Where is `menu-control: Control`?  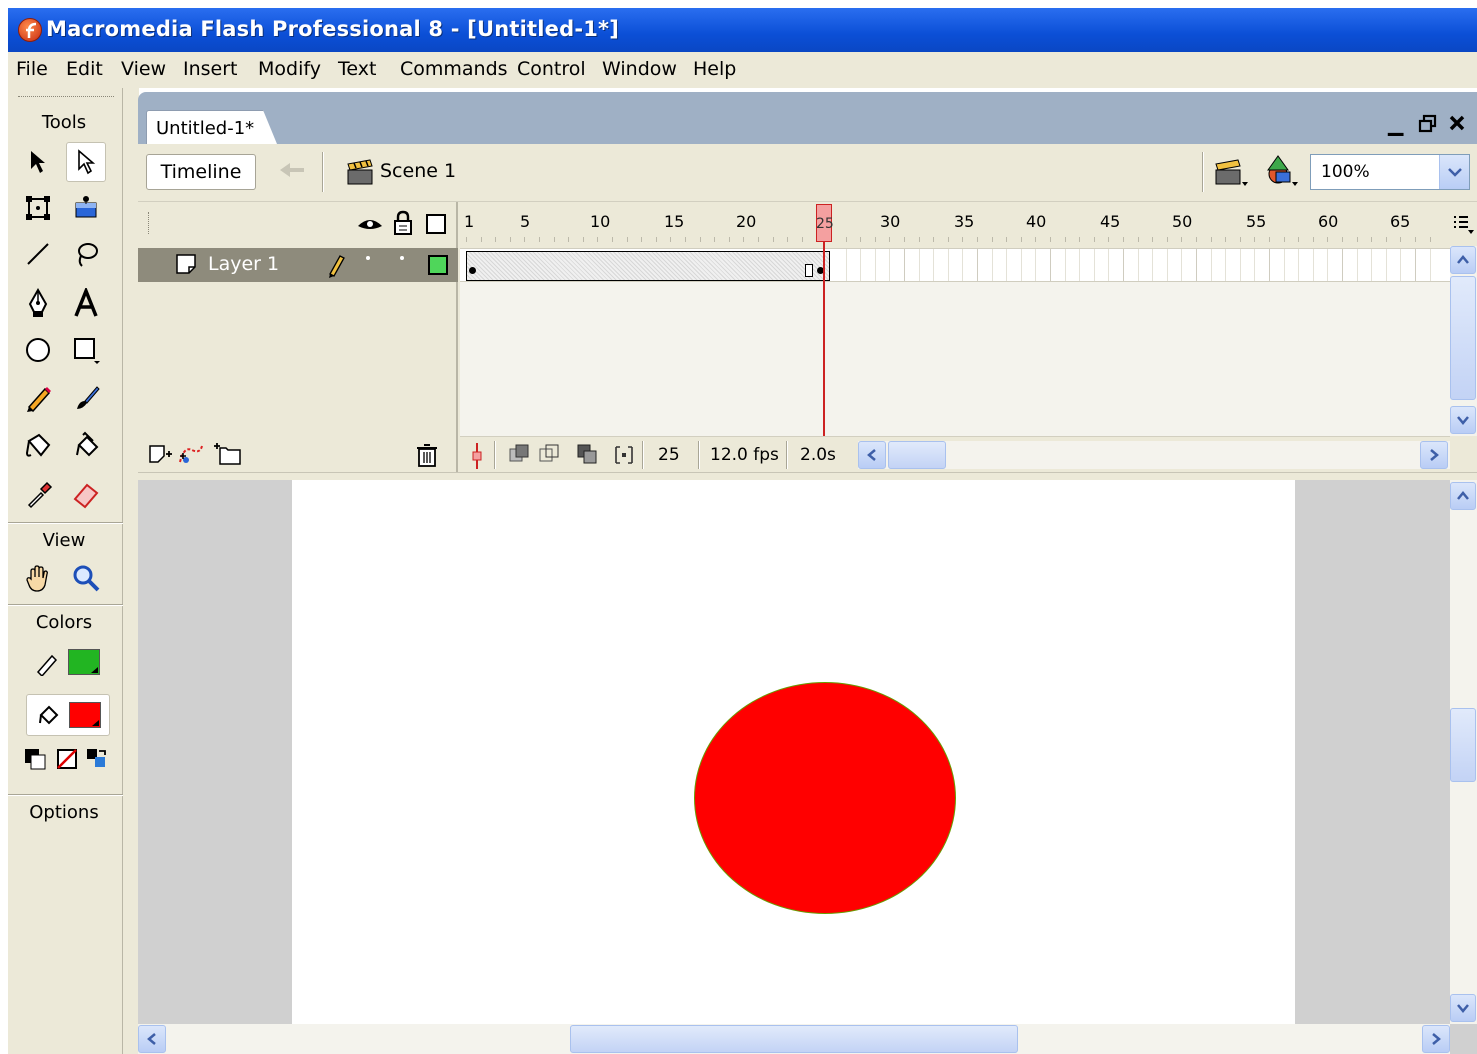 menu-control: Control is located at coordinates (551, 69).